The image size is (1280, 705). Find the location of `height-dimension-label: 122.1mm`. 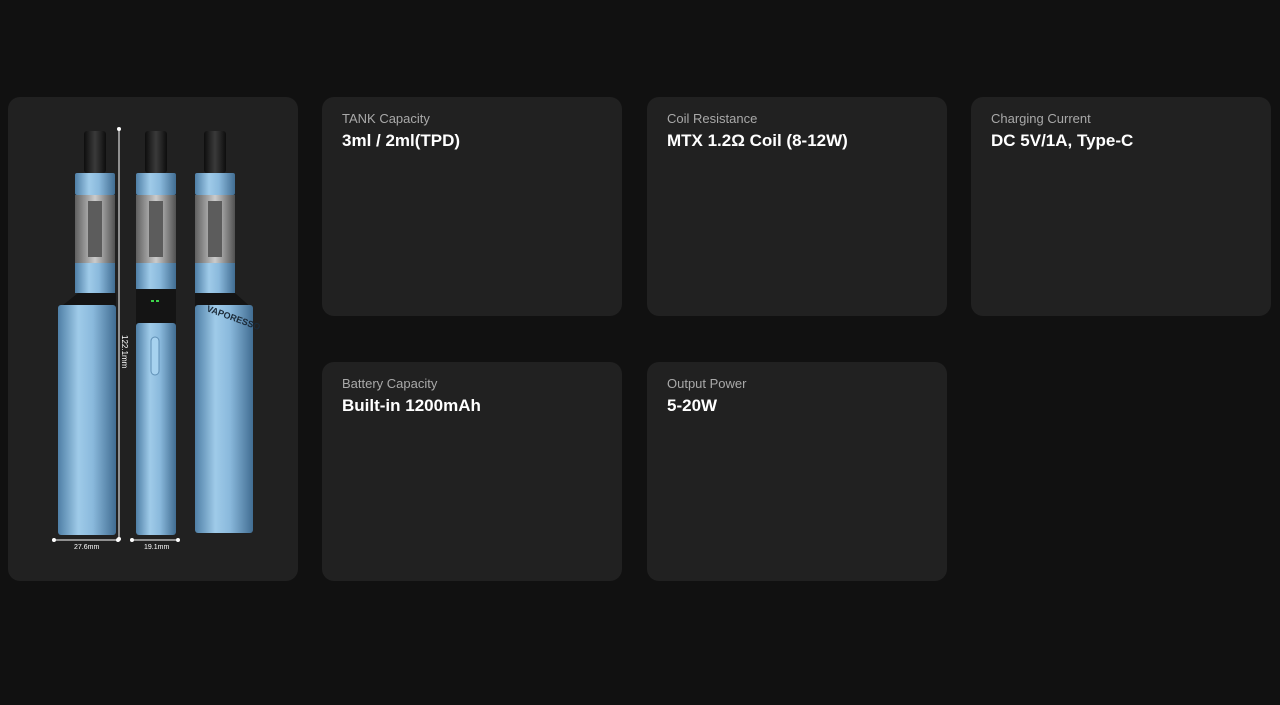

height-dimension-label: 122.1mm is located at coordinates (124, 352).